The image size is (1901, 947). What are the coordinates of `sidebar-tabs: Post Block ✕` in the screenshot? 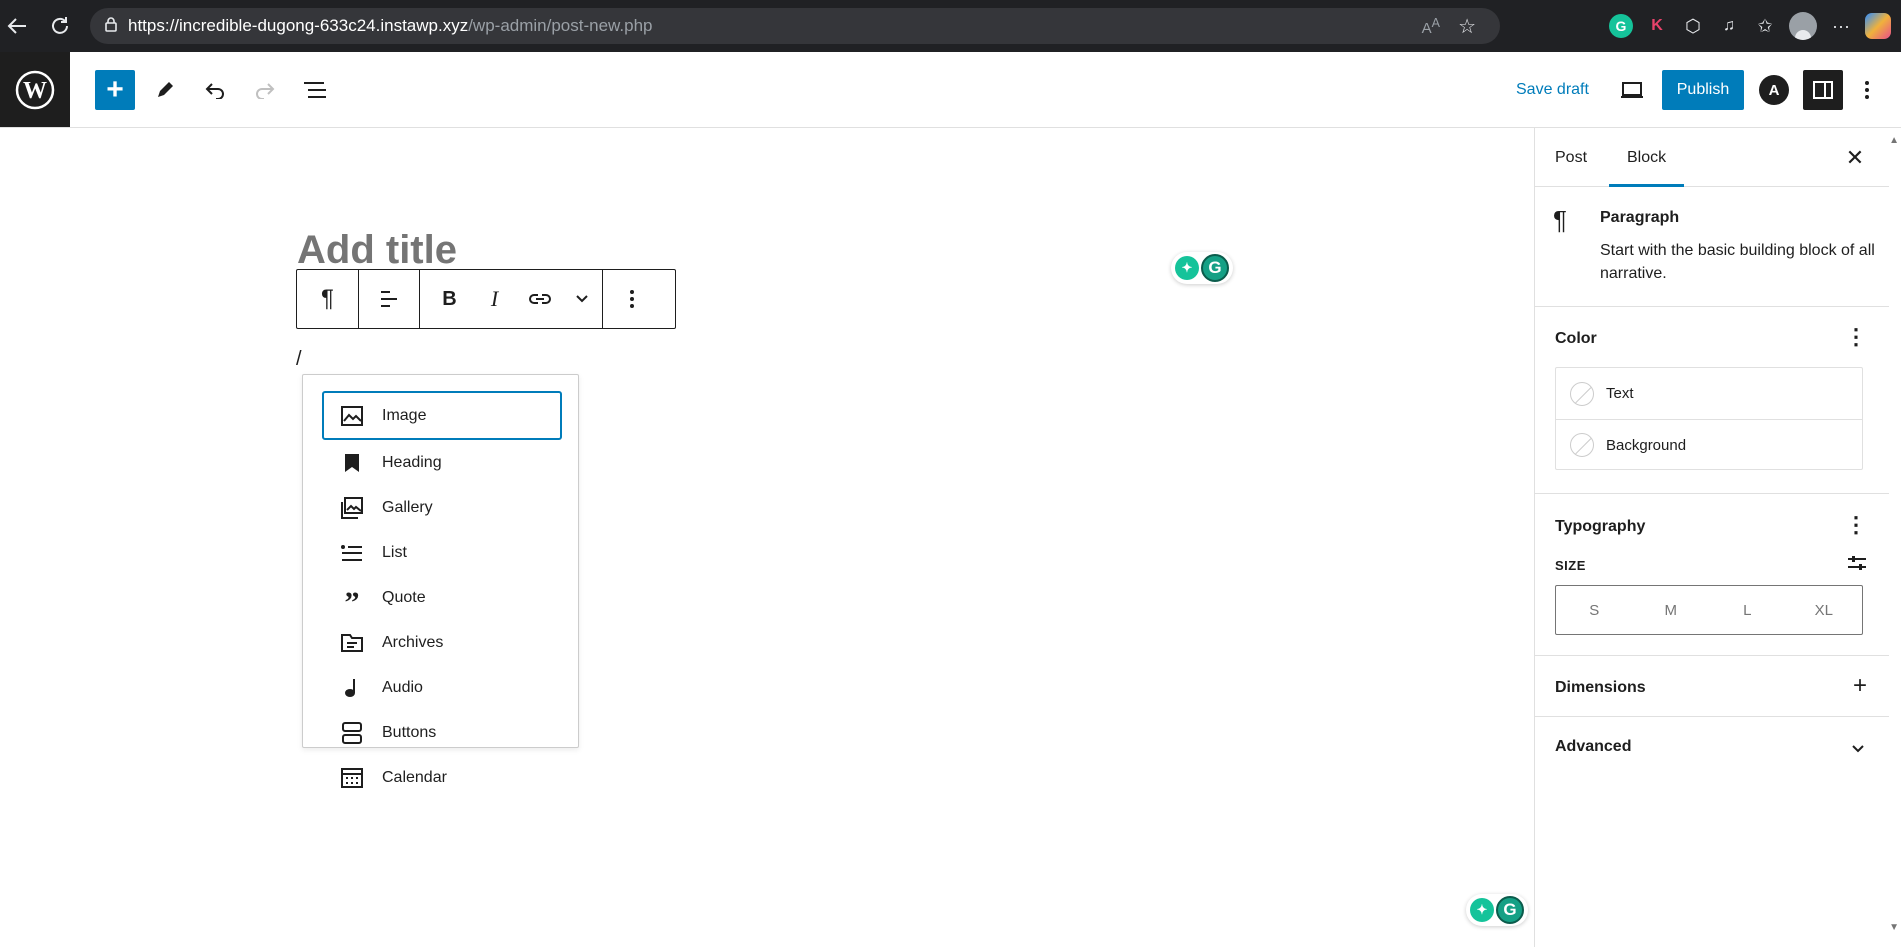 It's located at (1712, 157).